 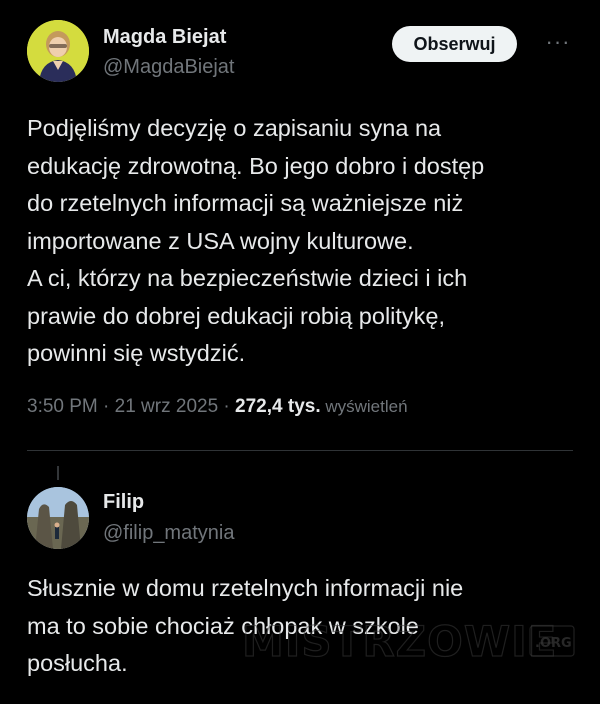 I want to click on view-count-label: wyświetleń, so click(x=364, y=406).